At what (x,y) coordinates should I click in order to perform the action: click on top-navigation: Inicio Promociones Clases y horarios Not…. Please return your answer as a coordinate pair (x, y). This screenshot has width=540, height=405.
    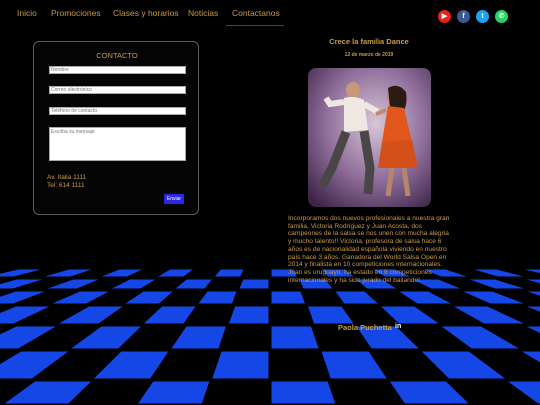
    Looking at the image, I should click on (270, 14).